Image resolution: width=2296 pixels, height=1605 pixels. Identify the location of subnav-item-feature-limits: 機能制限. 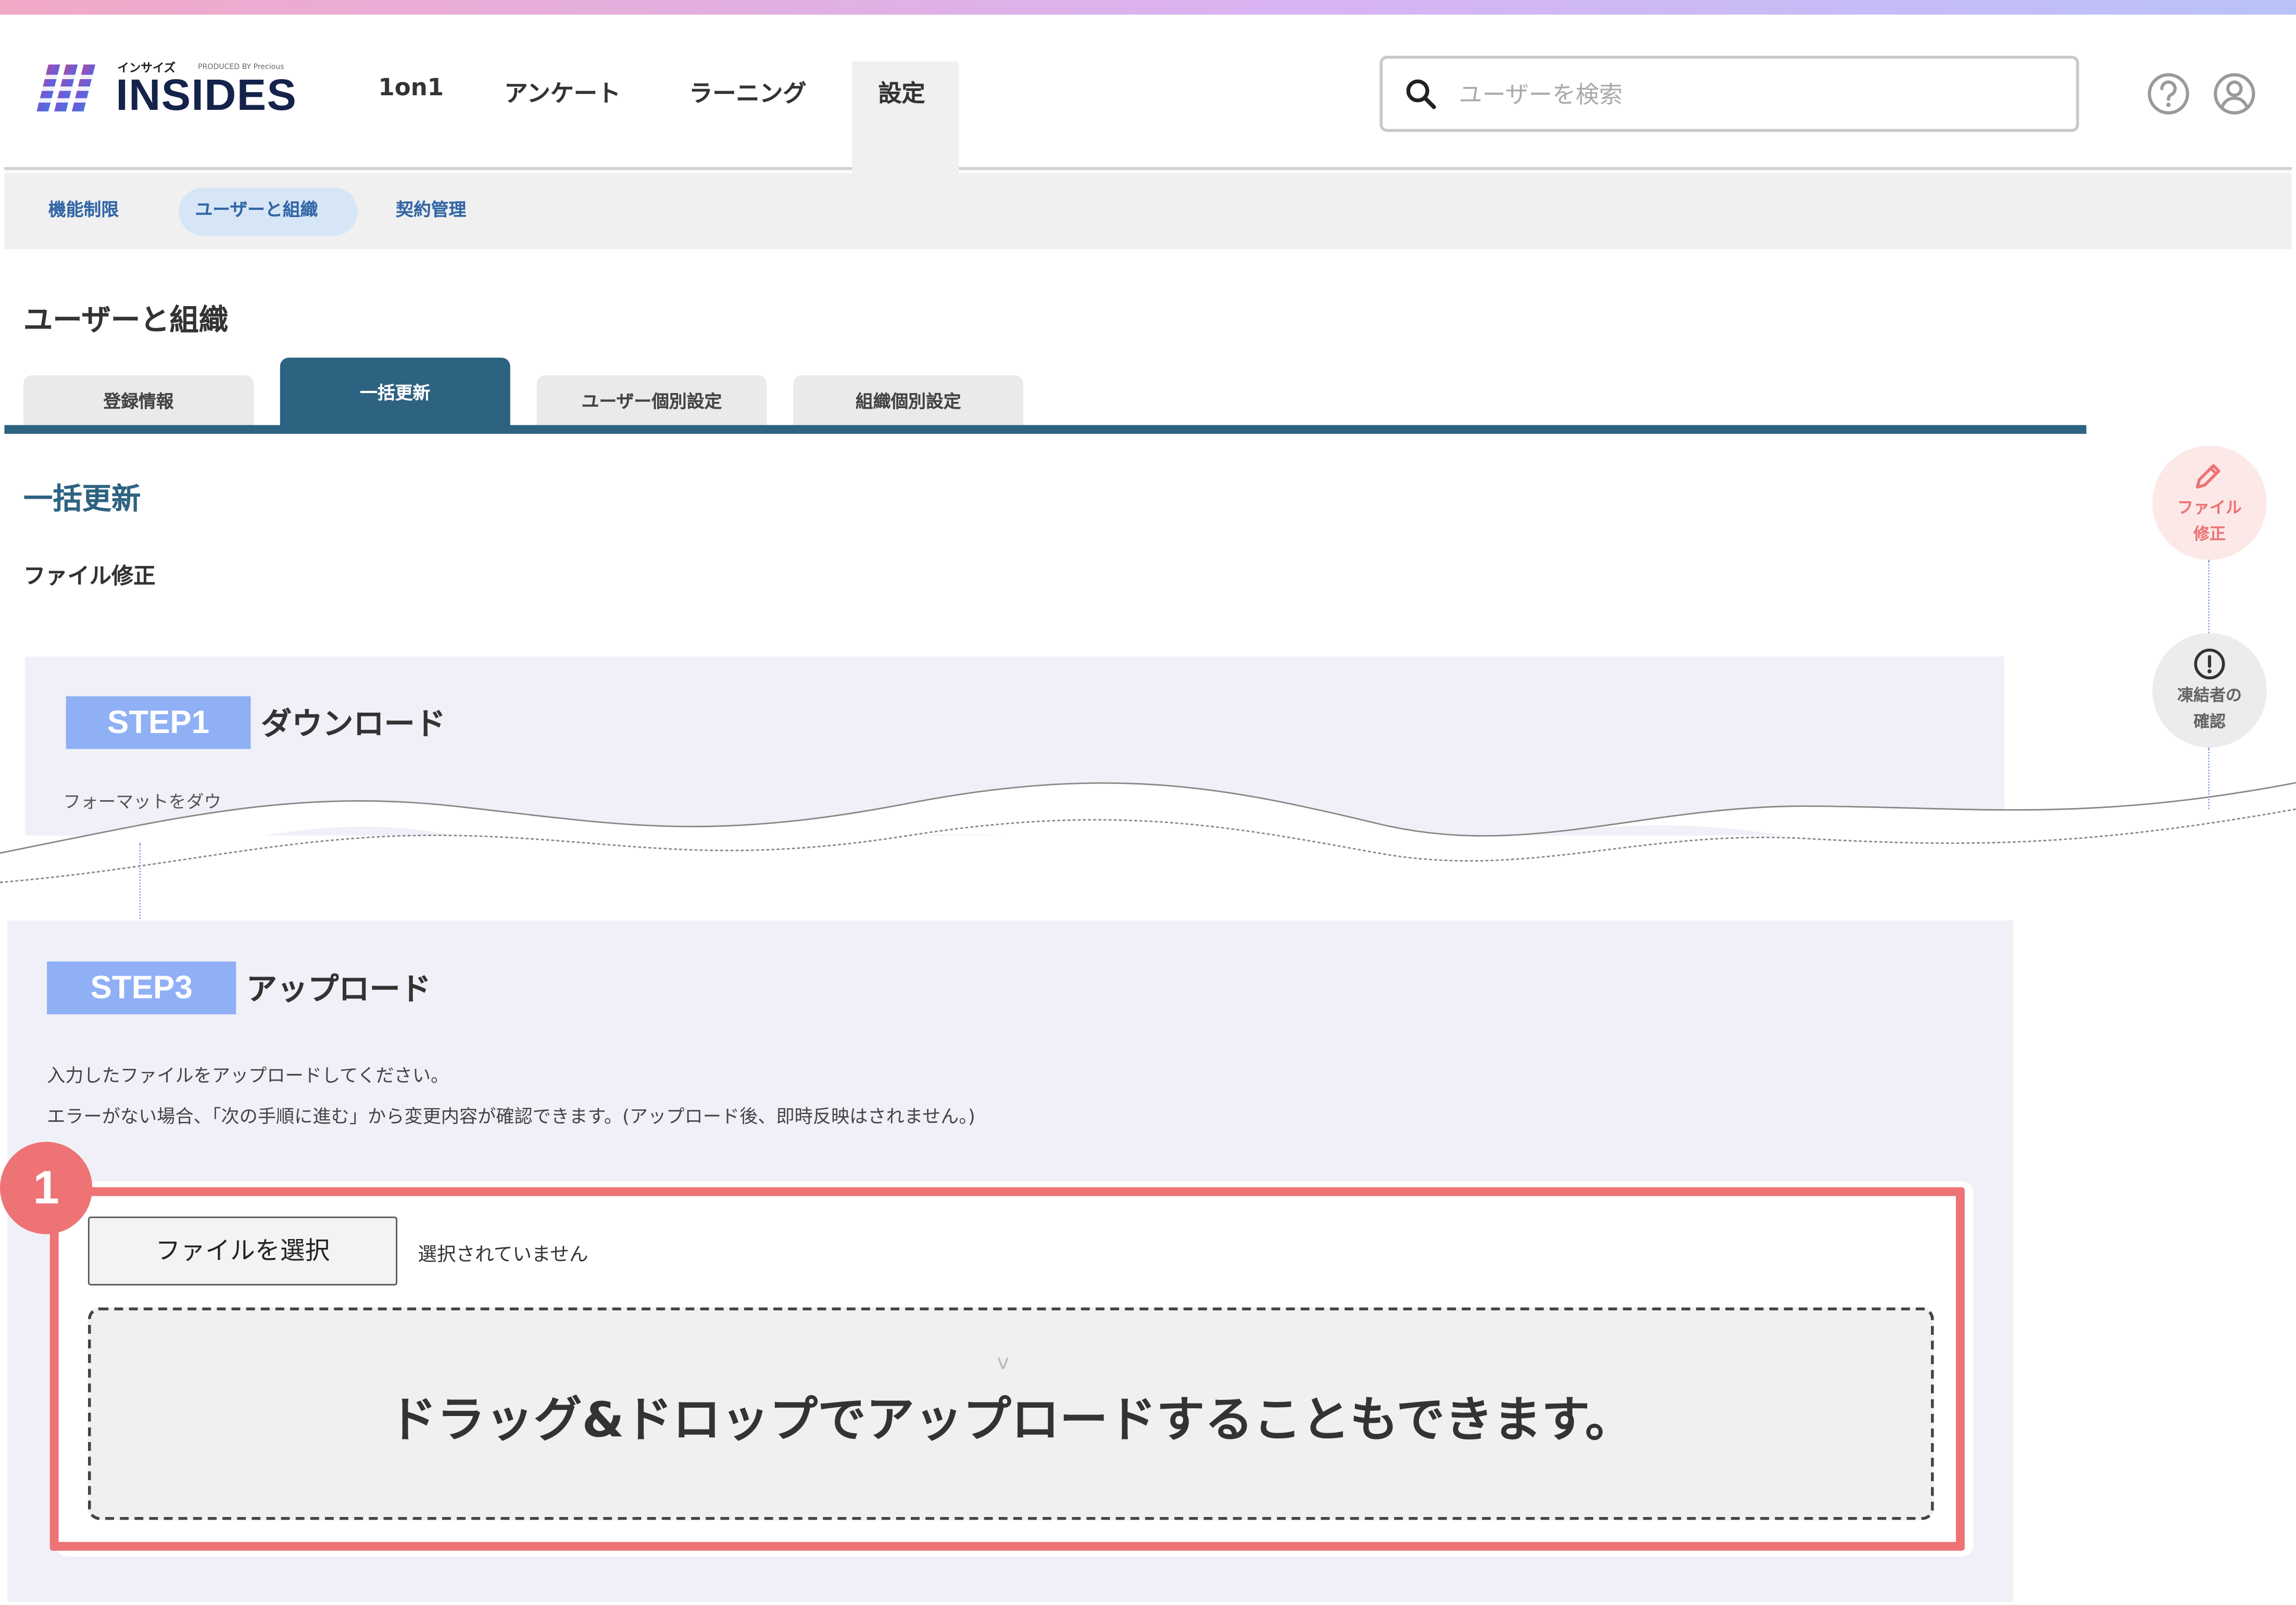
(83, 208).